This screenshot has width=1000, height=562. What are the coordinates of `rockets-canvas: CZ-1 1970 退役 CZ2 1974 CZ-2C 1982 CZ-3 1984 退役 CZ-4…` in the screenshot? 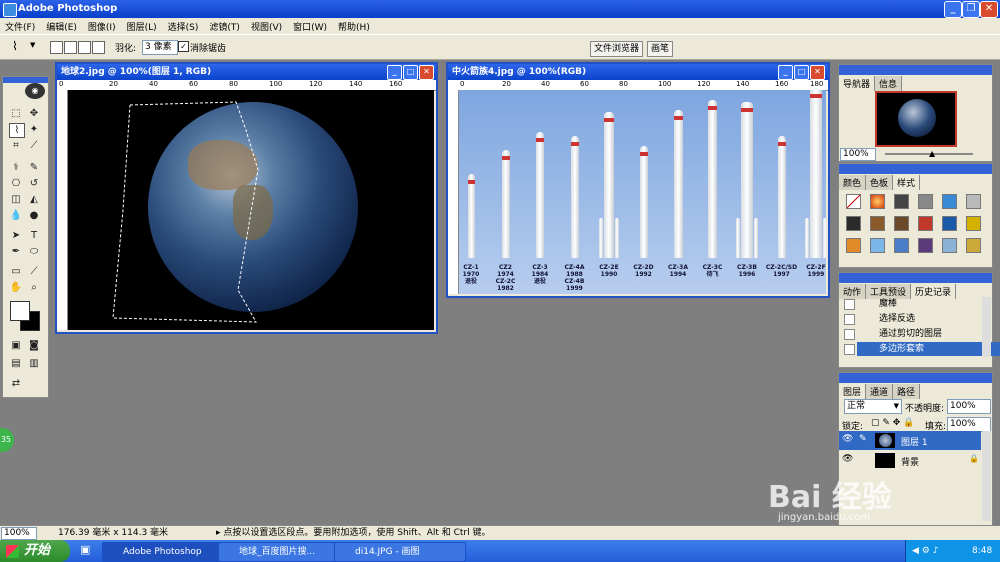 It's located at (642, 192).